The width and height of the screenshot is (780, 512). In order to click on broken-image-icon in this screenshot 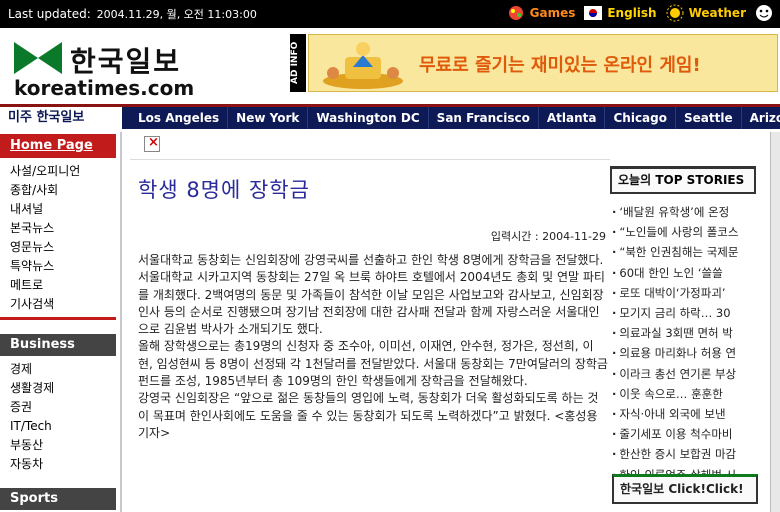, I will do `click(152, 143)`.